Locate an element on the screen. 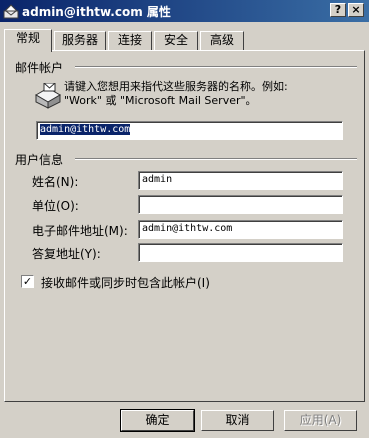 This screenshot has width=369, height=438. email-input: admin@ithtw.com is located at coordinates (240, 229).